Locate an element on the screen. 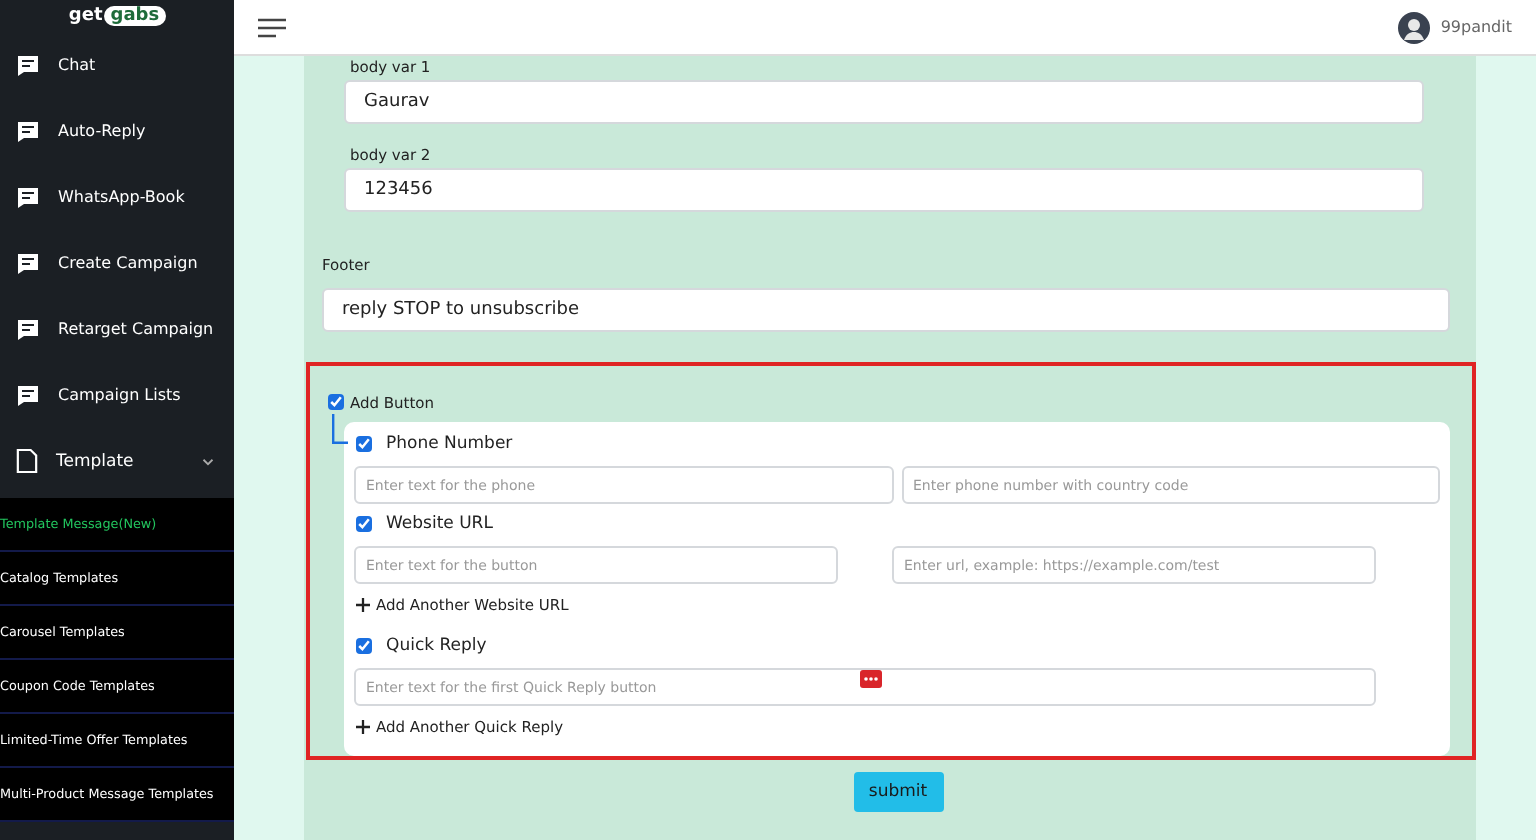 The image size is (1536, 840). sidebar-item: Campaign Lists is located at coordinates (117, 395).